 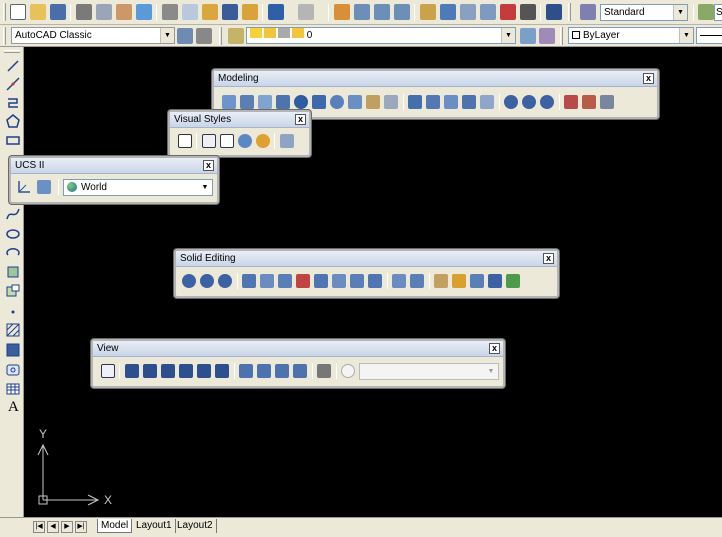 What do you see at coordinates (337, 102) in the screenshot?
I see `torus-icon` at bounding box center [337, 102].